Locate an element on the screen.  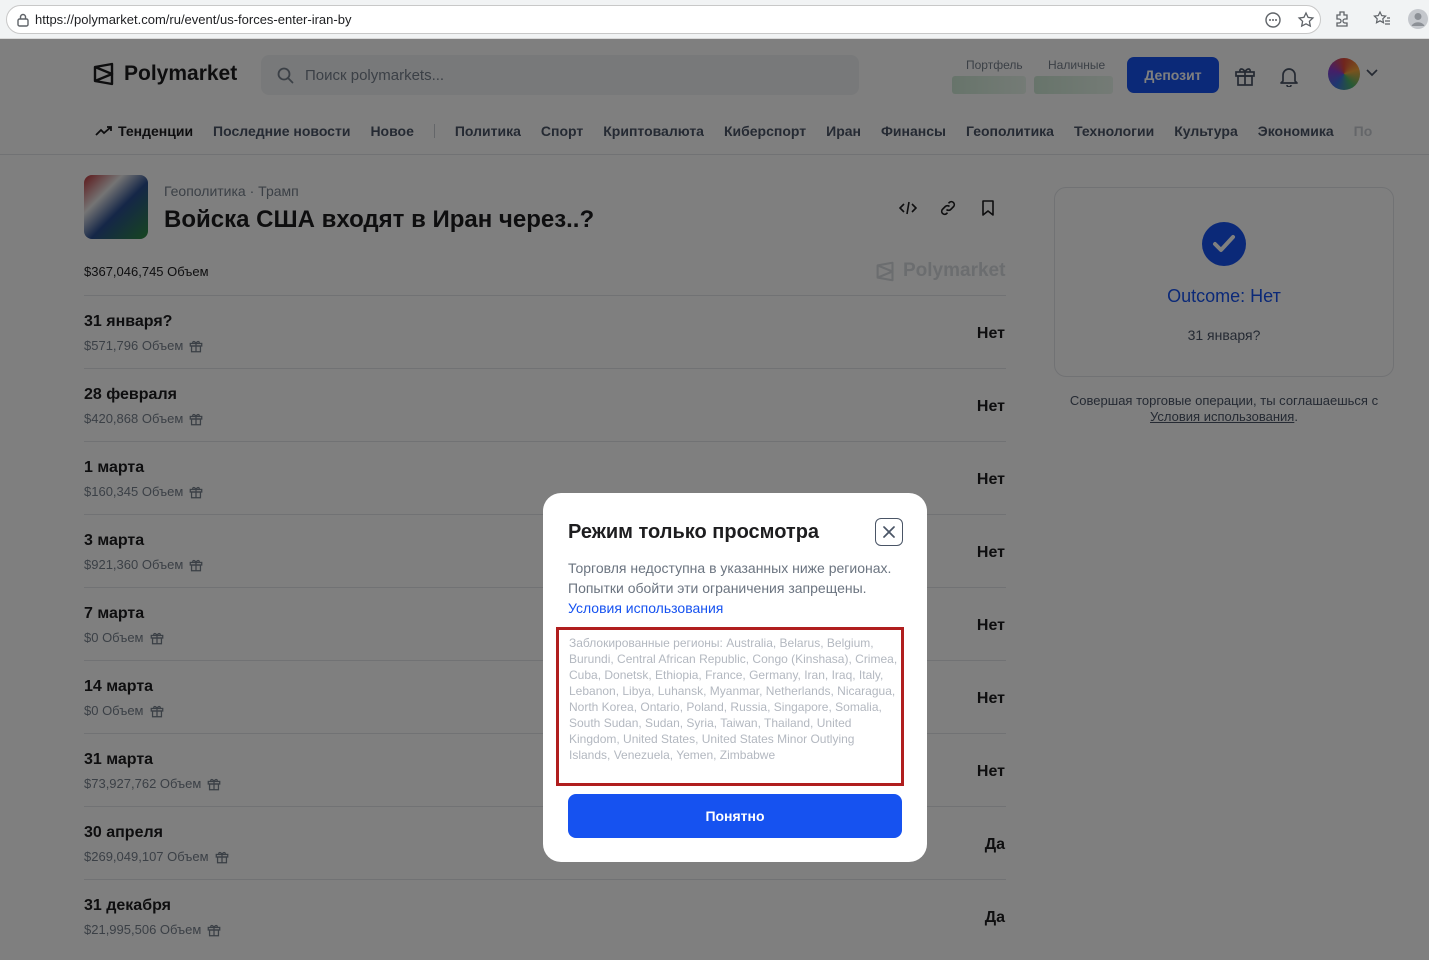
favorites-icon is located at coordinates (1382, 19).